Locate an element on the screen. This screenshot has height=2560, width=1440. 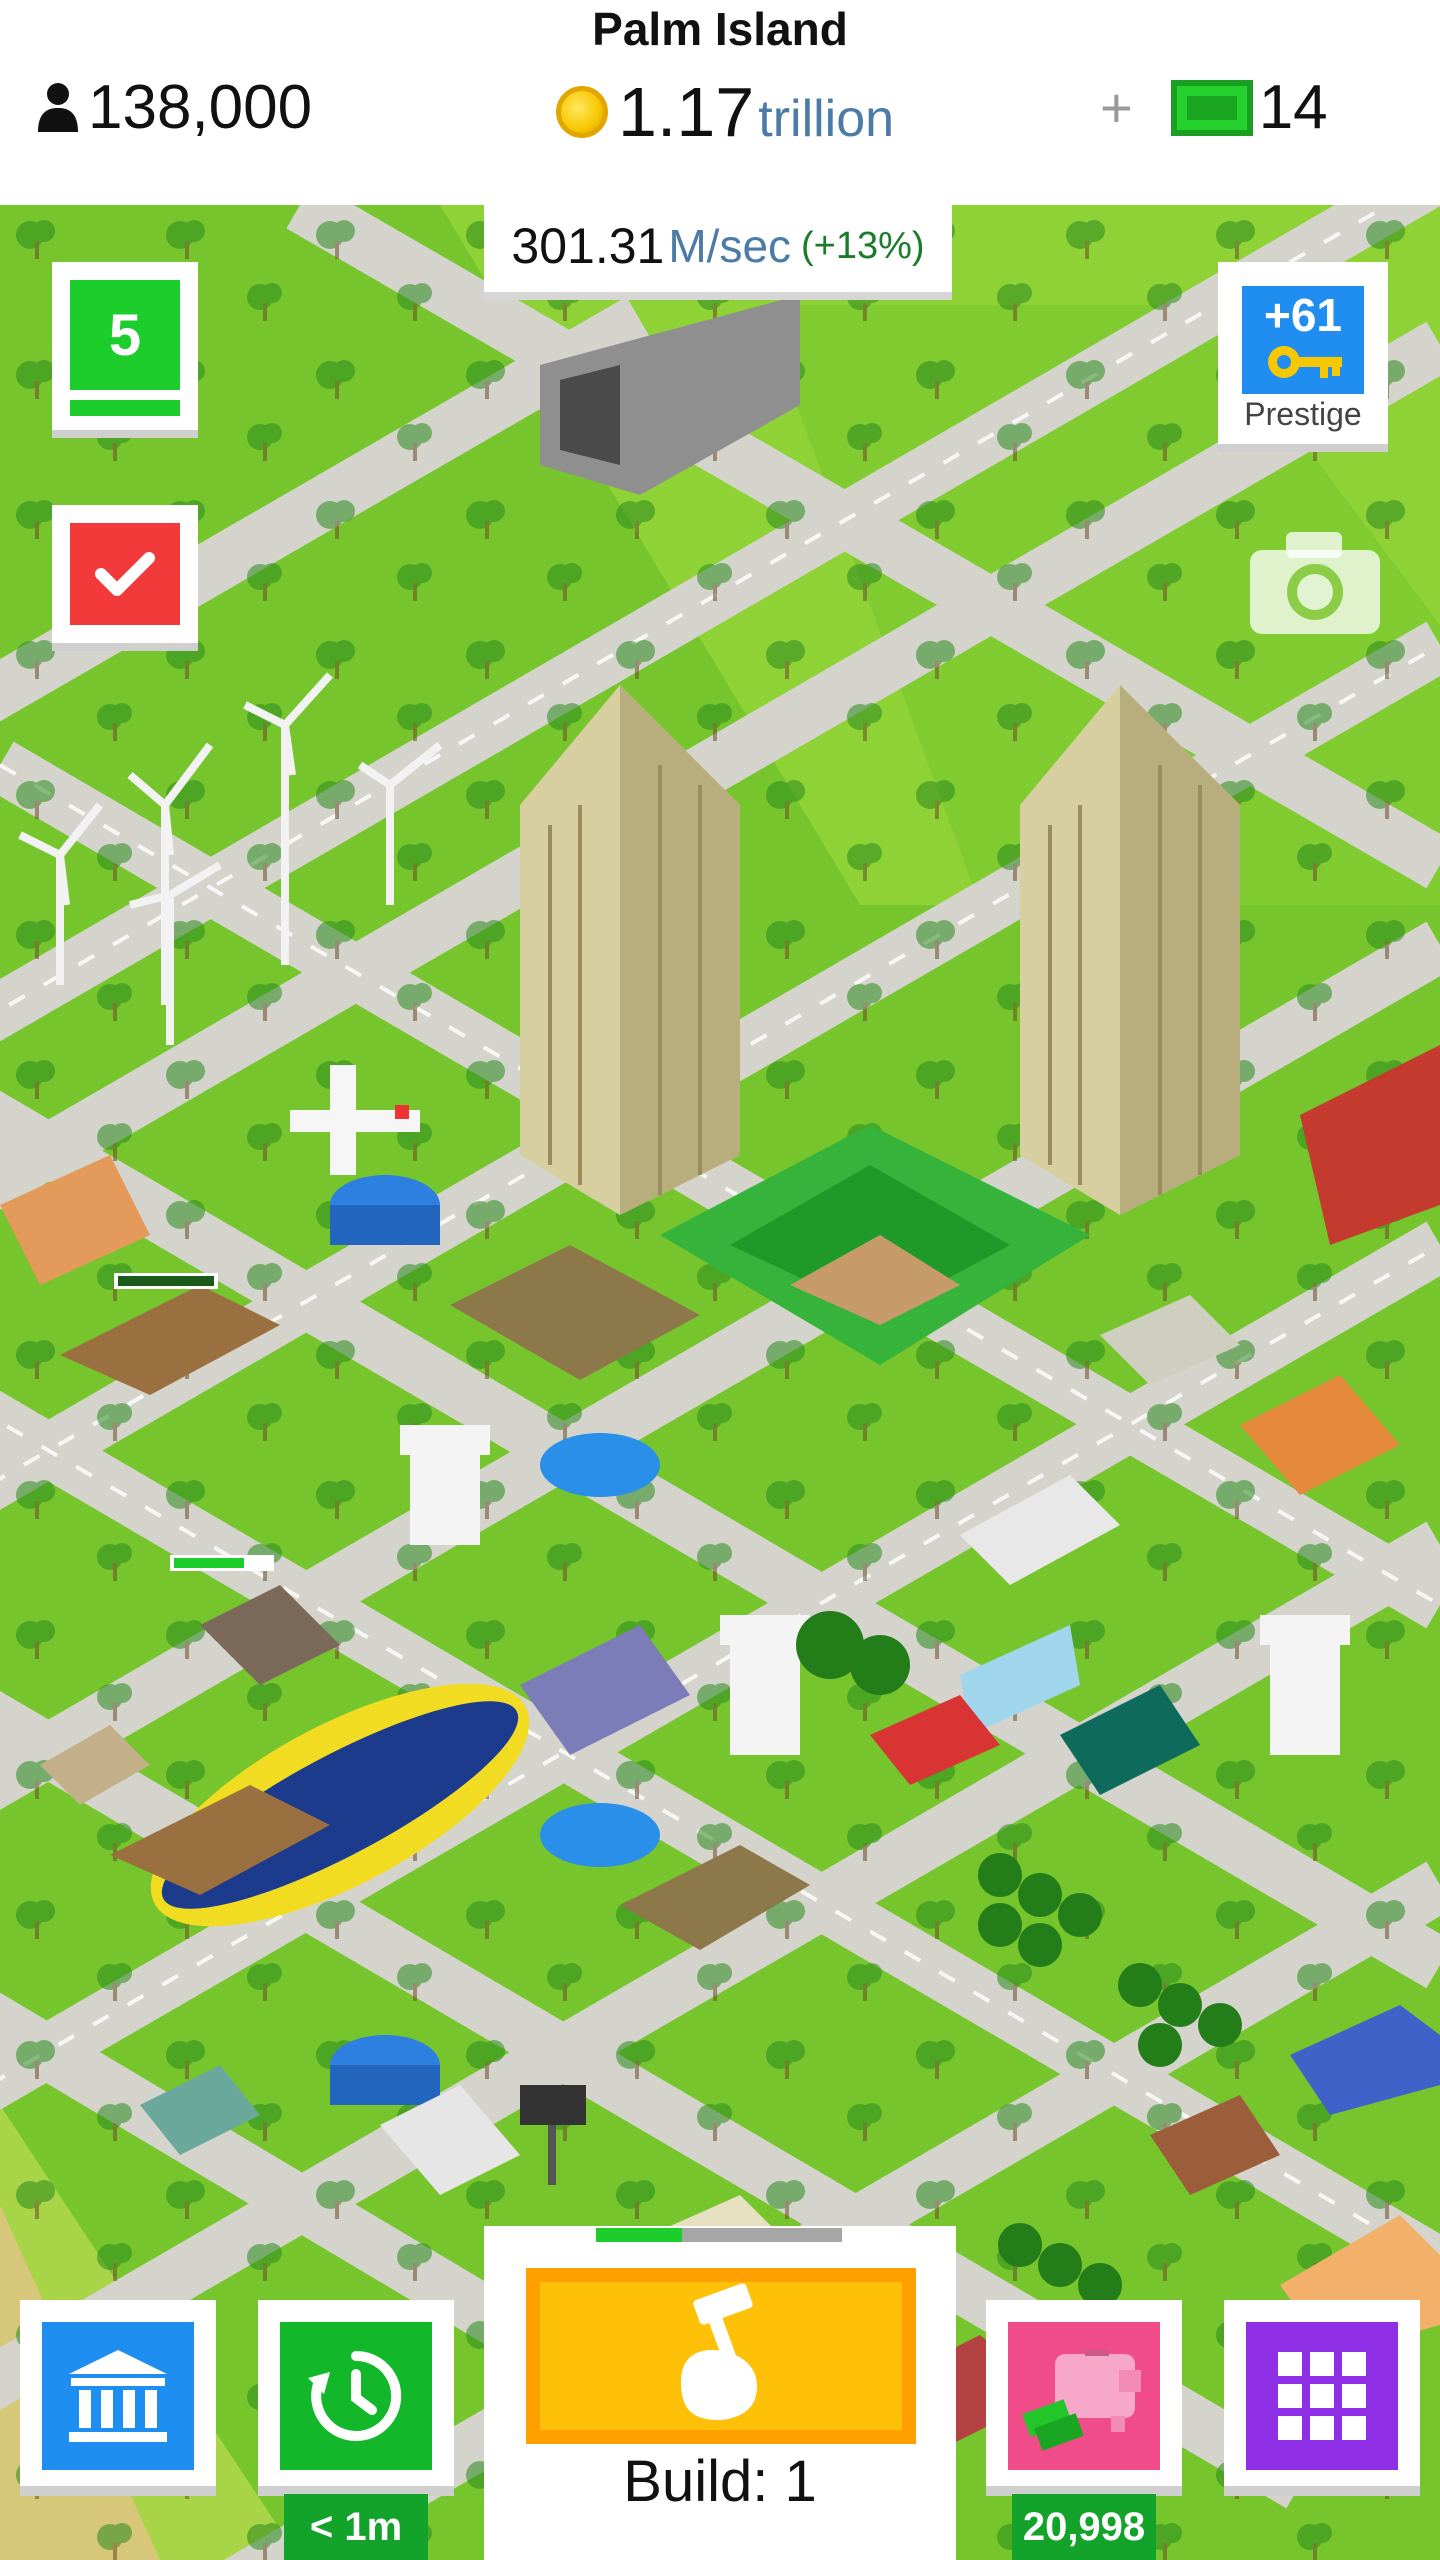
time-skip-caption: < 1m is located at coordinates (356, 2527).